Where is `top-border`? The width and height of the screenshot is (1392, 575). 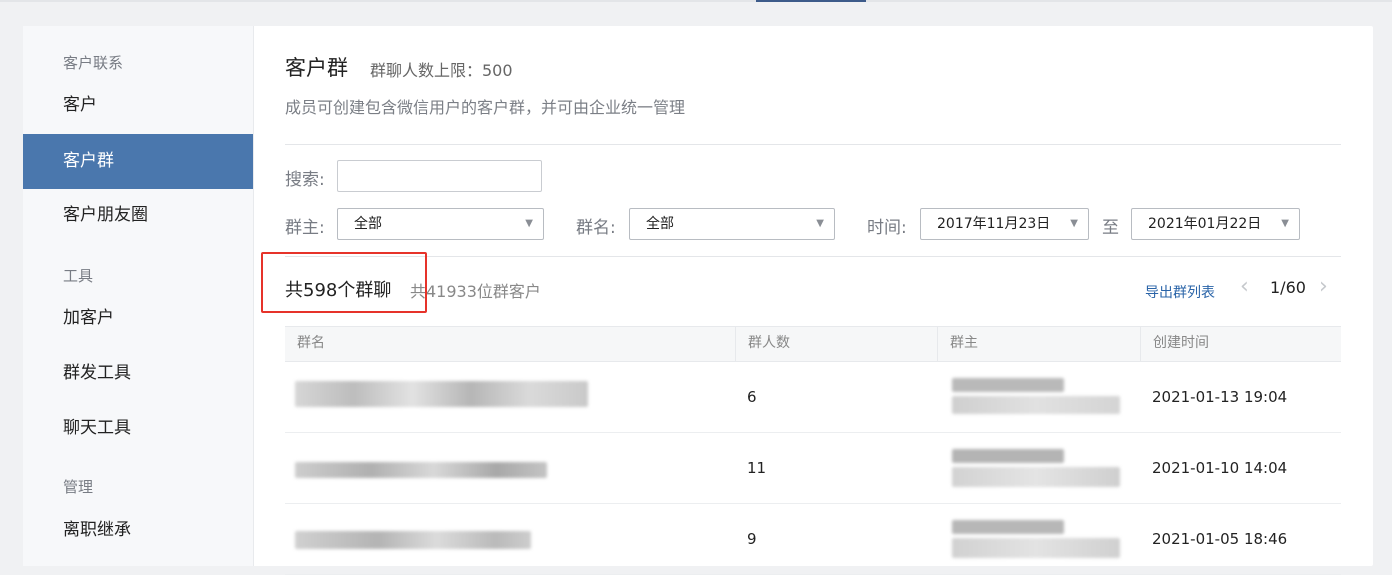 top-border is located at coordinates (696, 1).